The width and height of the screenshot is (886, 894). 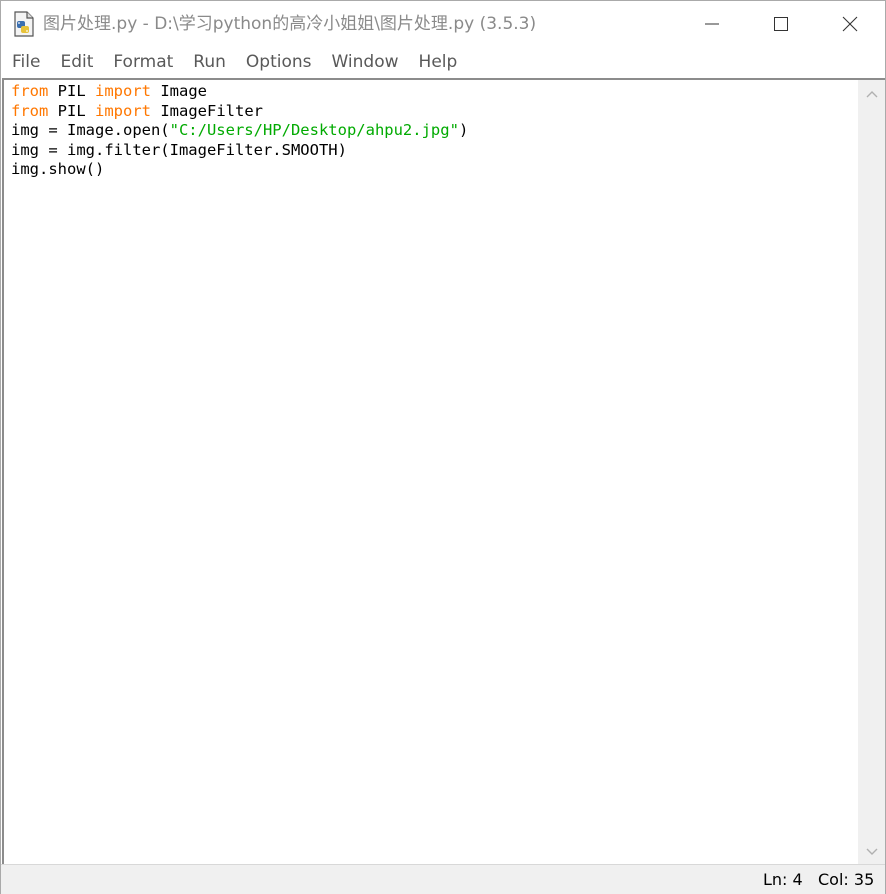 I want to click on code-line: from PIL import Image, so click(x=239, y=92).